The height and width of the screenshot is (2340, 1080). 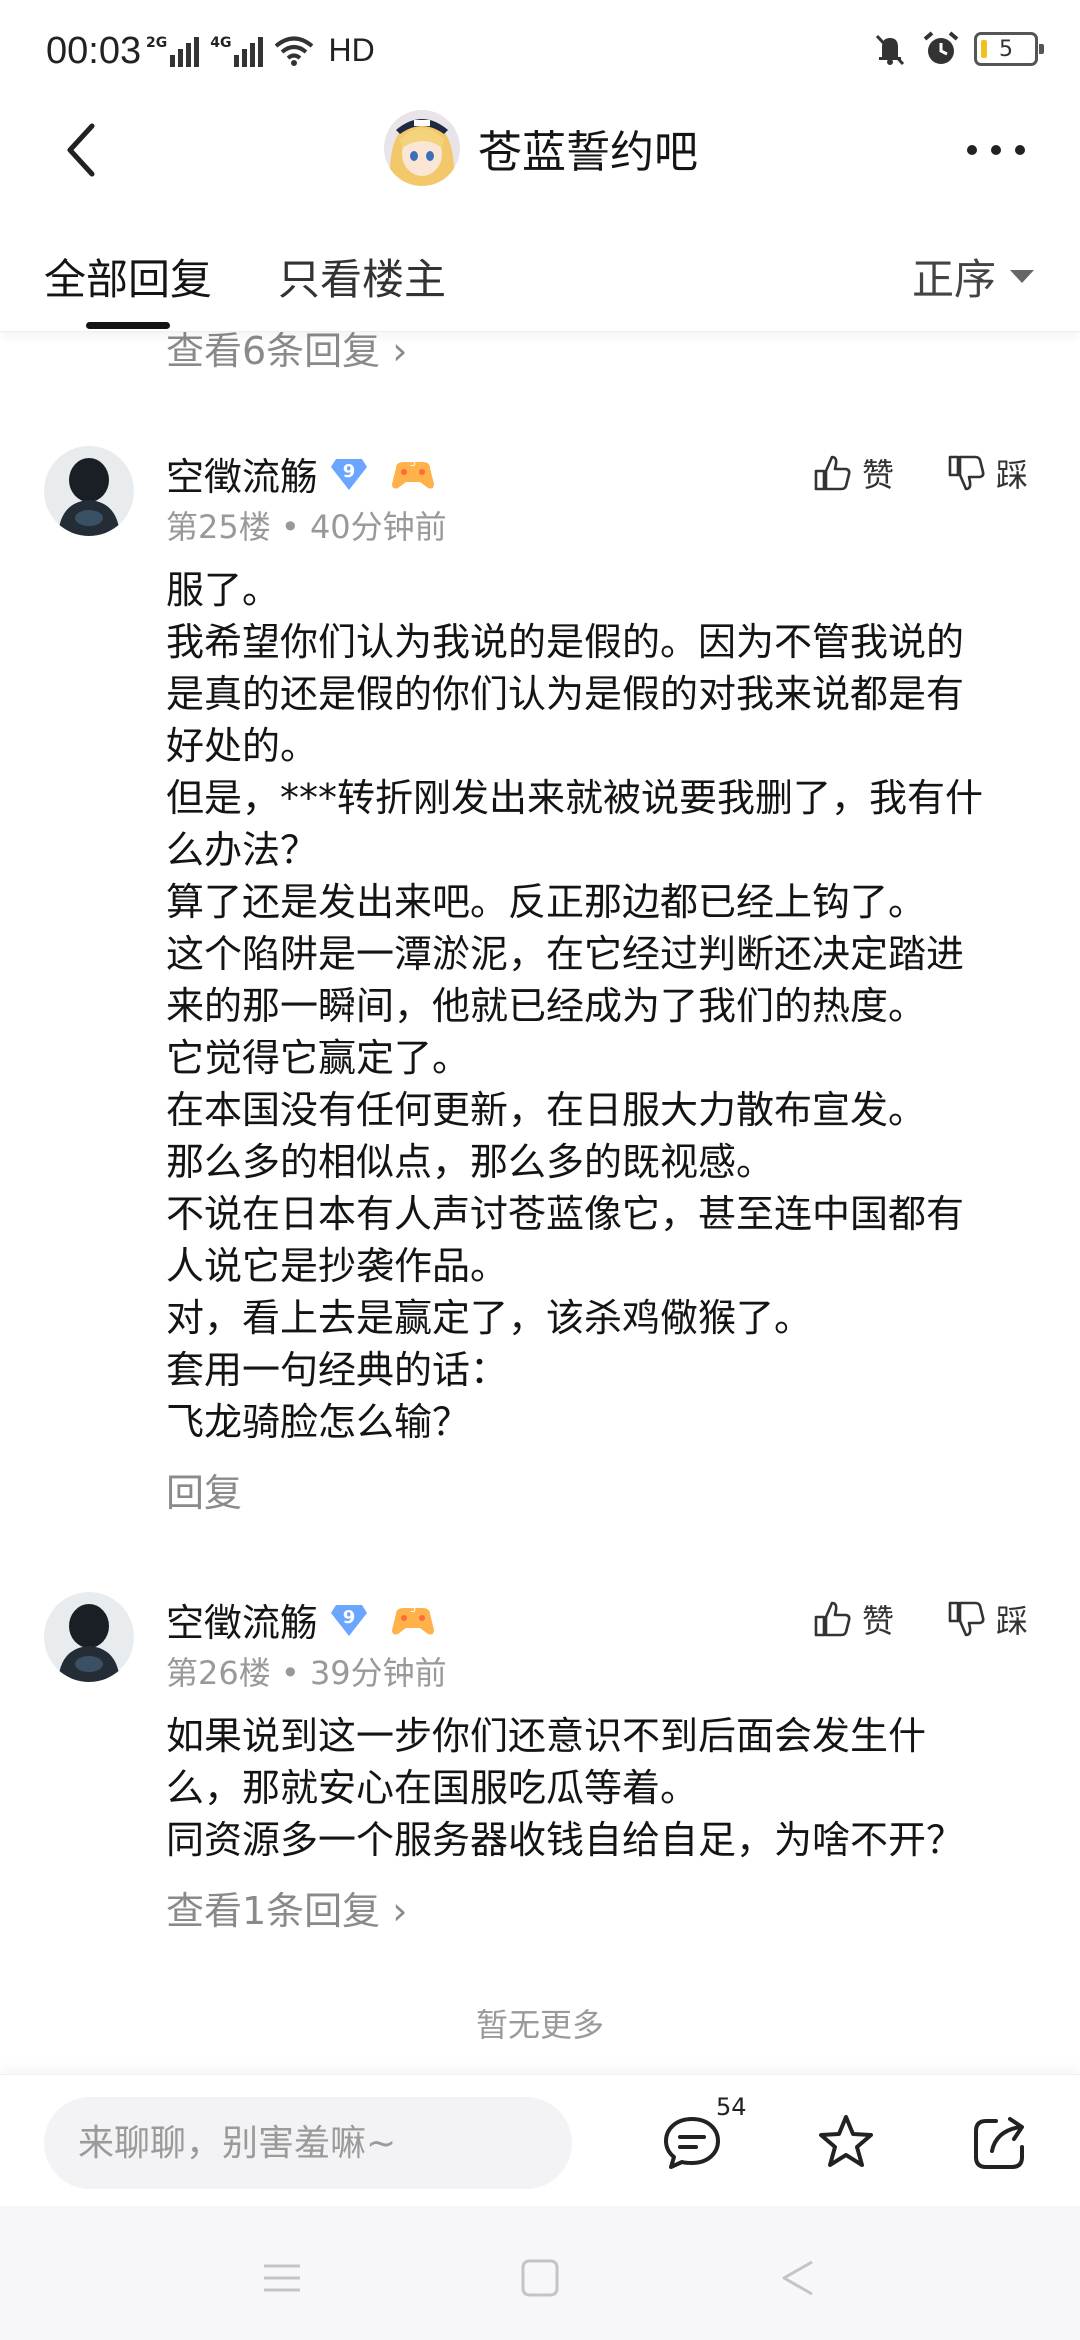 I want to click on home-button, so click(x=540, y=2278).